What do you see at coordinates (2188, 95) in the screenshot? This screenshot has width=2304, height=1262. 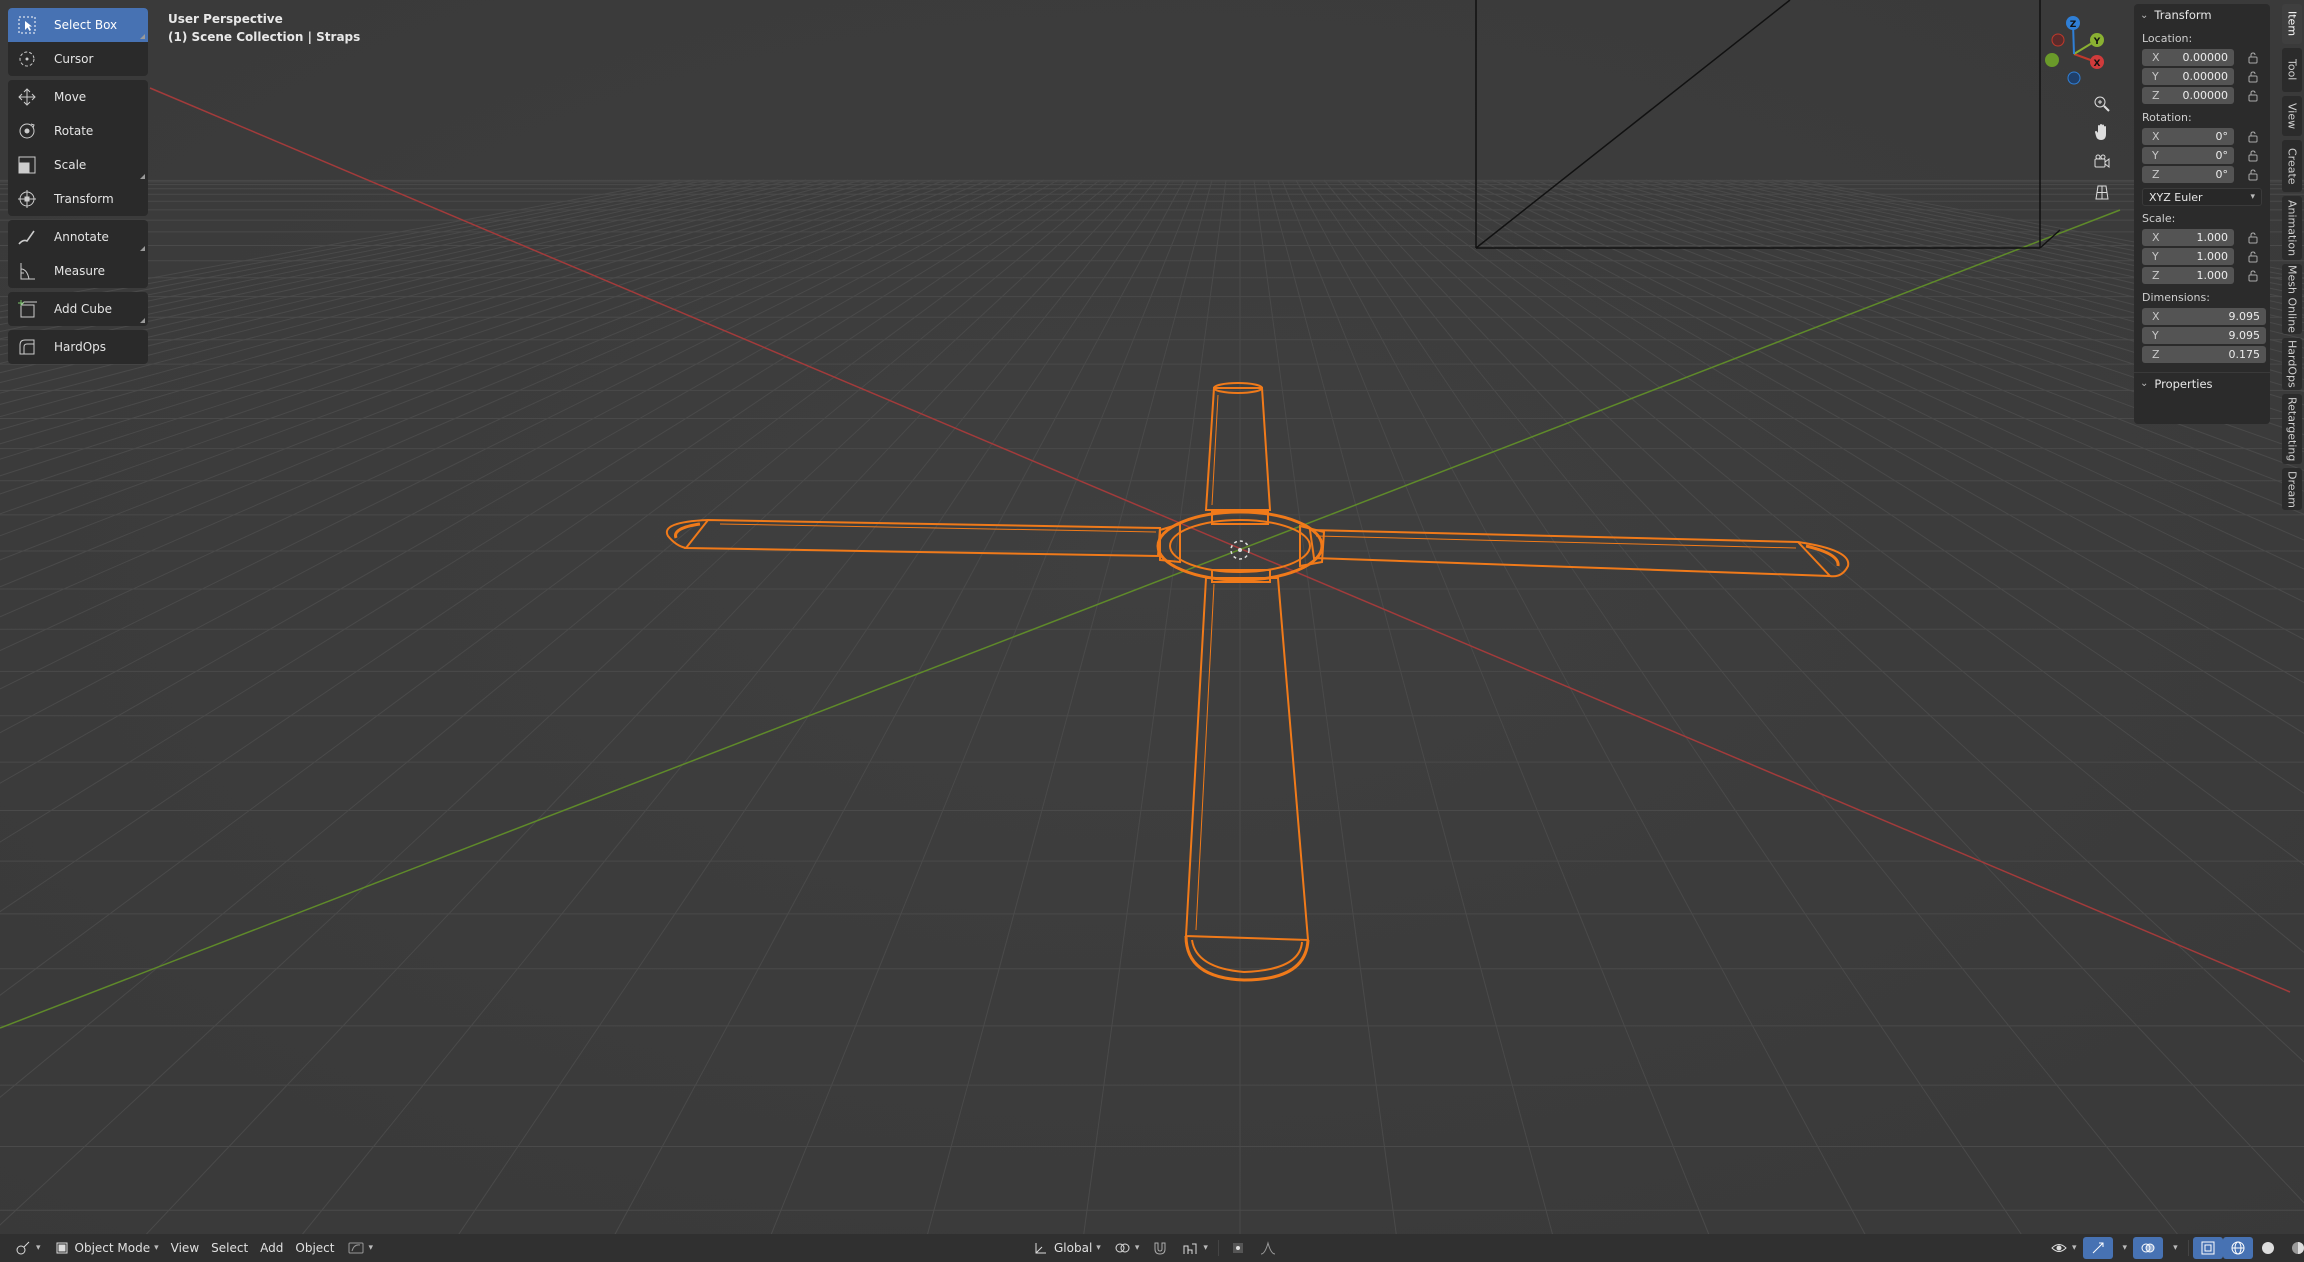 I see `location-field-z: Z 0.00000` at bounding box center [2188, 95].